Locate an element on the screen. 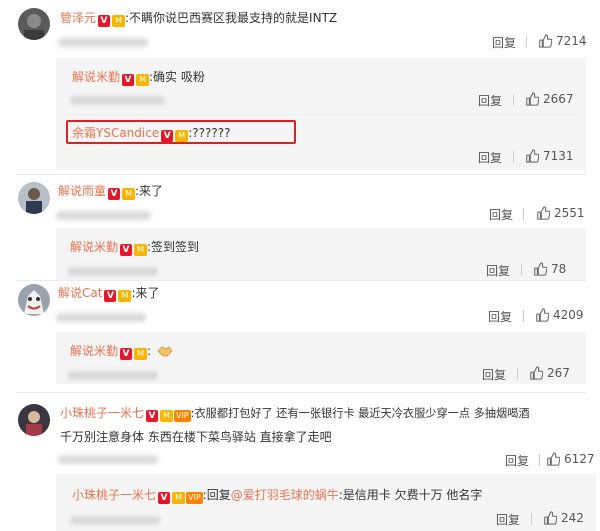 The image size is (600, 531). like-button: 2667 is located at coordinates (549, 99).